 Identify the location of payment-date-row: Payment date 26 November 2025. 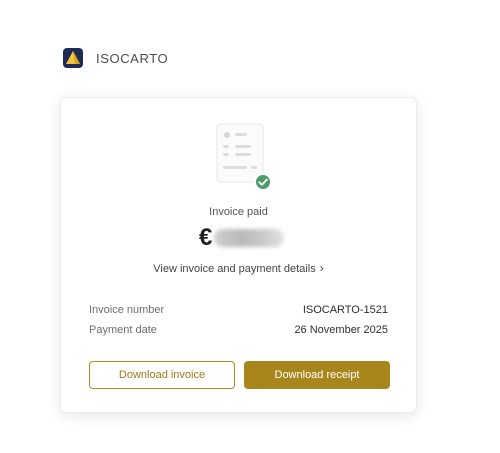
(238, 330).